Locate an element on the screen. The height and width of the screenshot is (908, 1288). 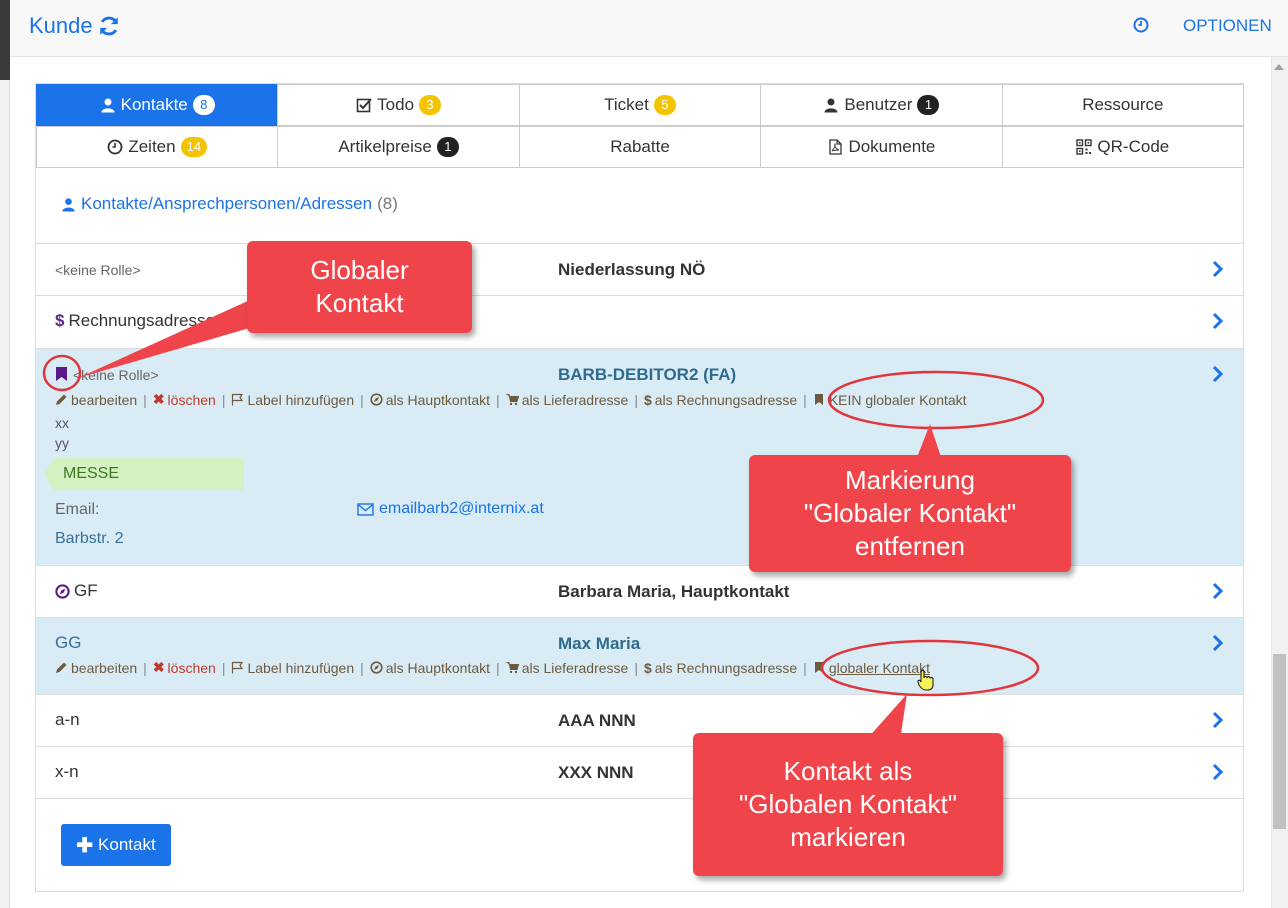
contact-row: GF Barbara Maria, Hauptkontakt is located at coordinates (639, 591).